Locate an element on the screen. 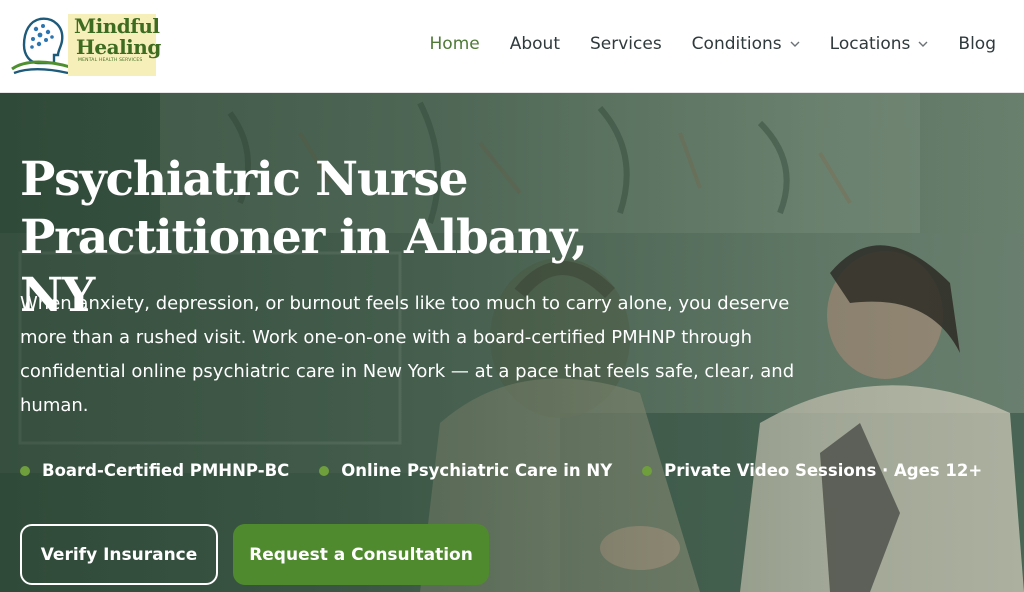 Image resolution: width=1024 pixels, height=592 pixels. badge-label: Online Psychiatric Care in NY is located at coordinates (477, 470).